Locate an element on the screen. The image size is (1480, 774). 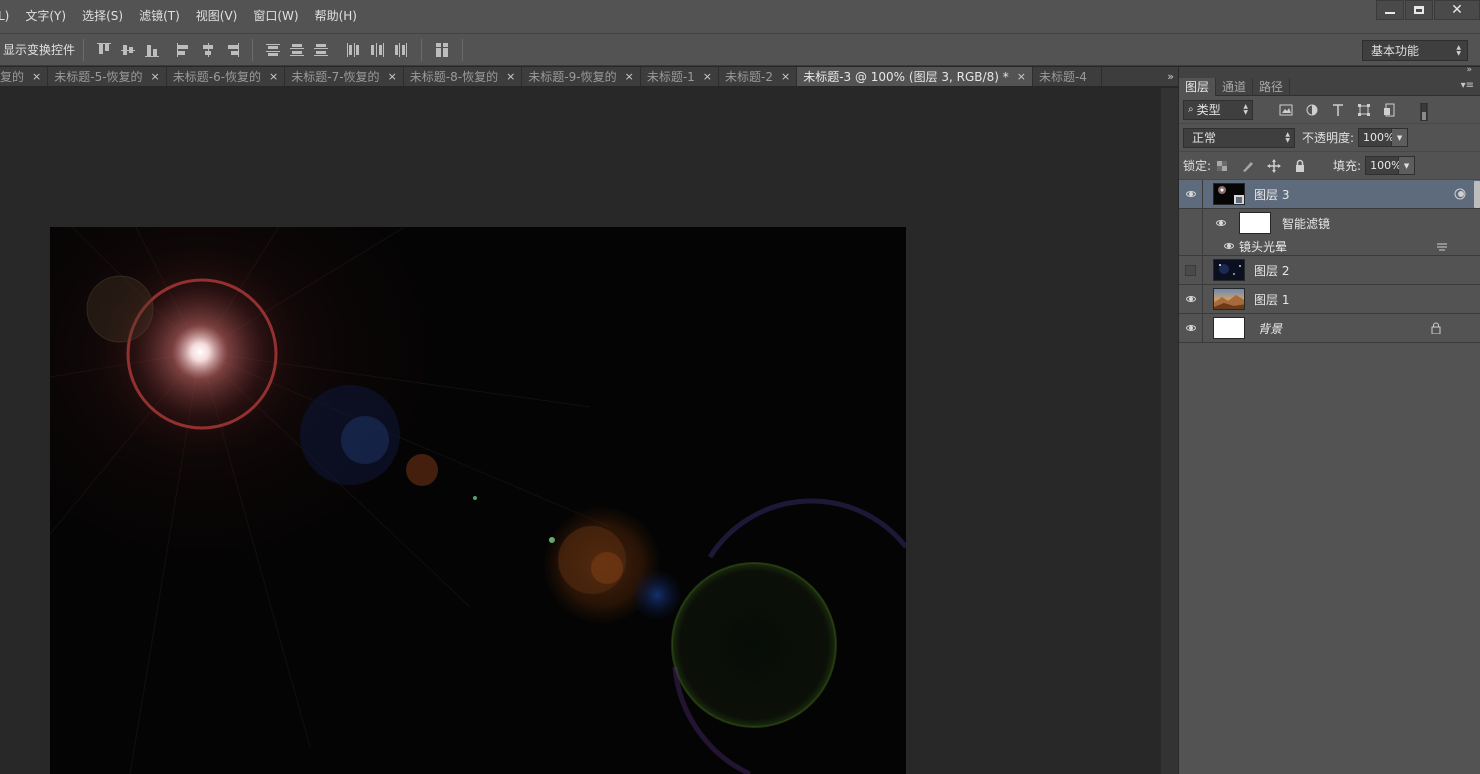
panel-tabs: 图层 通道 路径 ▾≡ is located at coordinates (1329, 87).